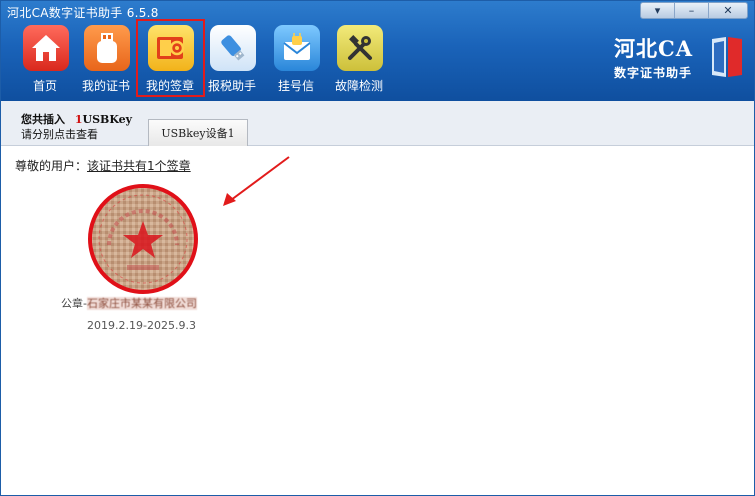 The height and width of the screenshot is (496, 755). I want to click on seal-count-link: 该证书共有1个签章, so click(139, 166).